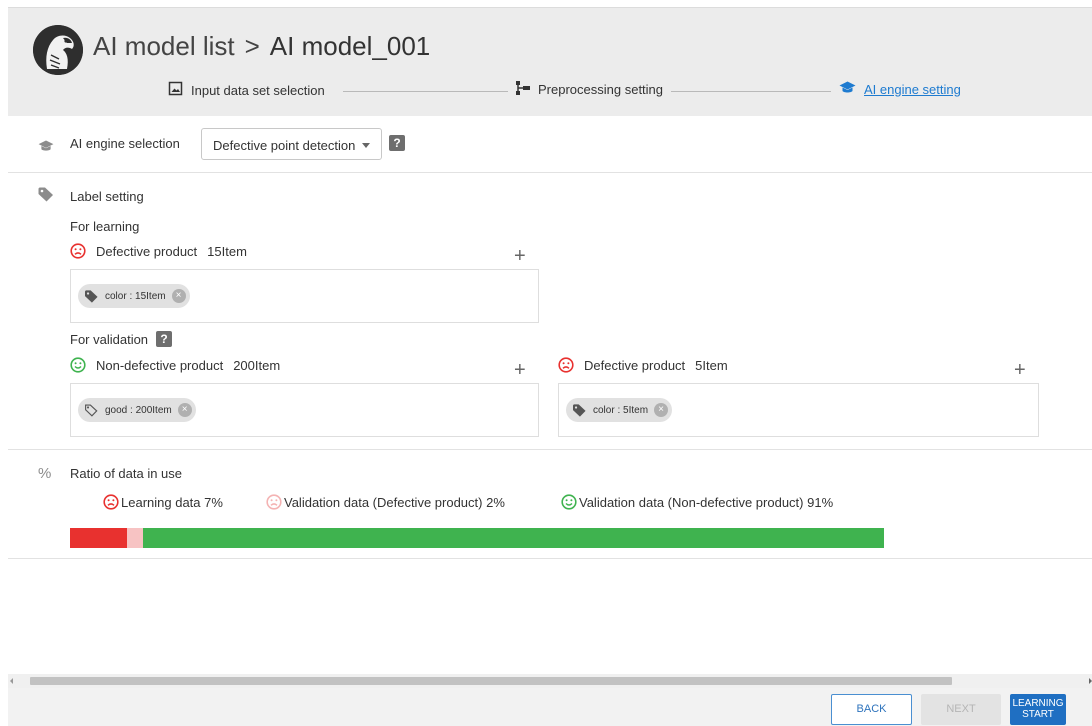  Describe the element at coordinates (304, 296) in the screenshot. I see `learning-label-box: color : 15Item ×` at that location.